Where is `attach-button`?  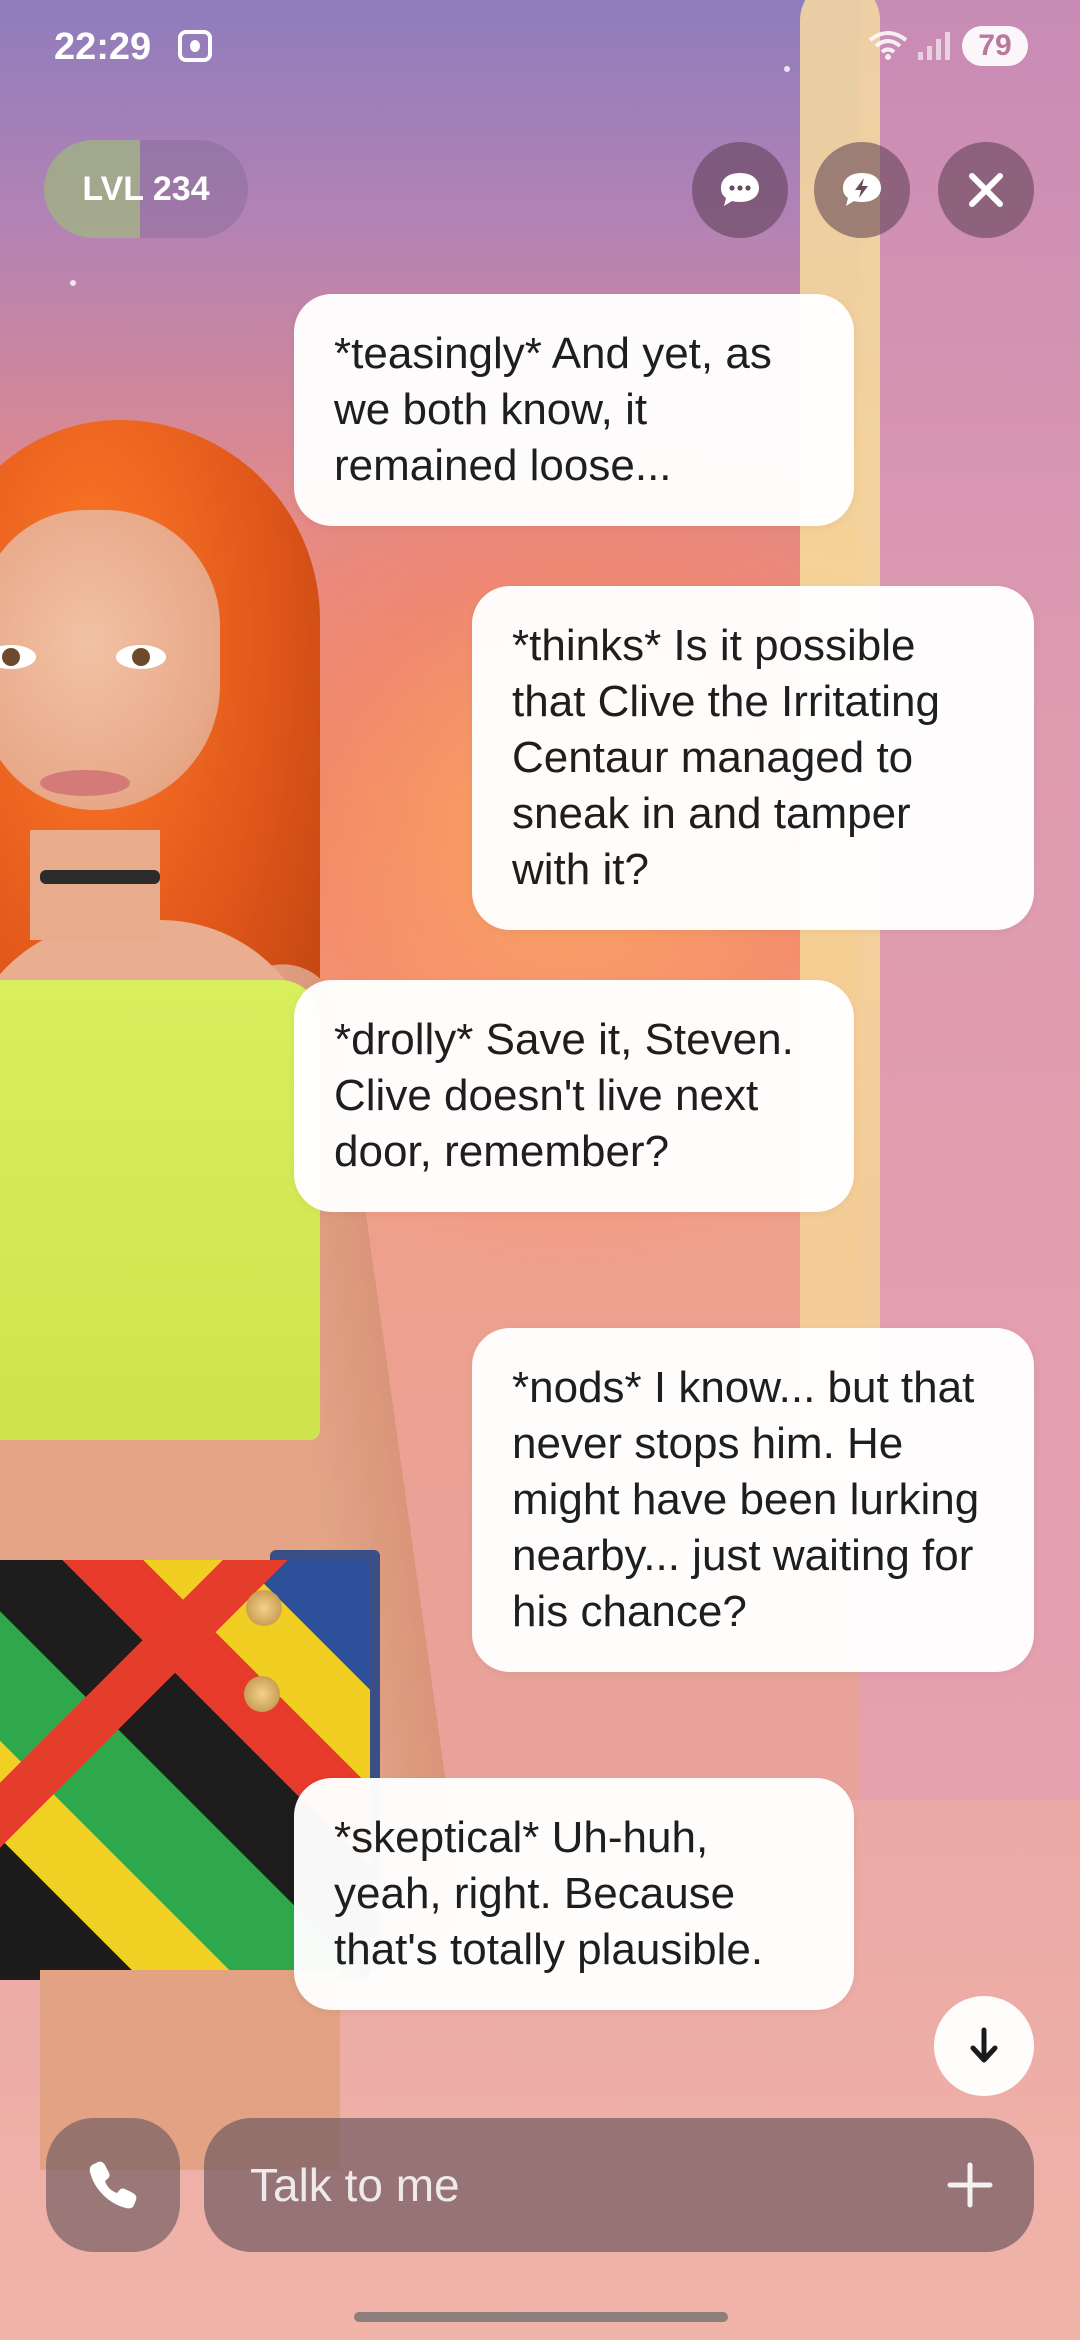
attach-button is located at coordinates (970, 2185).